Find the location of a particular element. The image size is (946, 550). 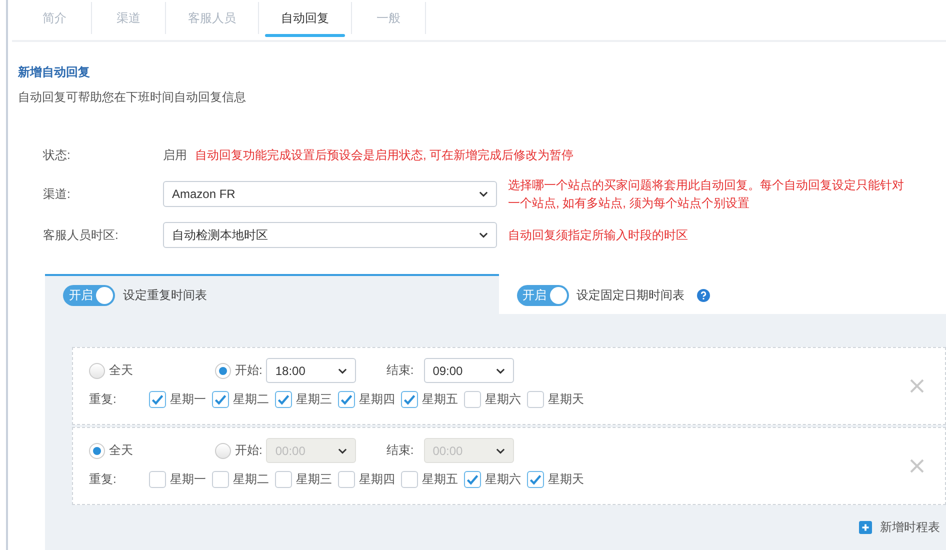

note-text: 选择哪一个站点的买家问题将套用此自动回复。每个自动回复设定只能针对一个站点, 如有多站点, 须为每个站点个别设置 is located at coordinates (706, 194).